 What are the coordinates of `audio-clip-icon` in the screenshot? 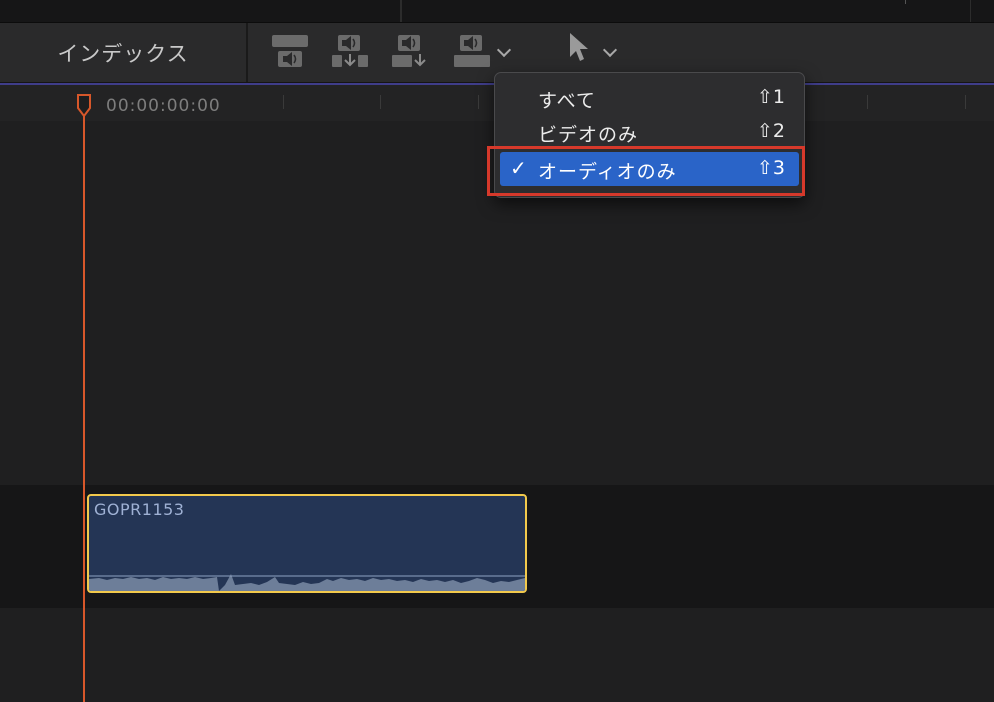 It's located at (472, 52).